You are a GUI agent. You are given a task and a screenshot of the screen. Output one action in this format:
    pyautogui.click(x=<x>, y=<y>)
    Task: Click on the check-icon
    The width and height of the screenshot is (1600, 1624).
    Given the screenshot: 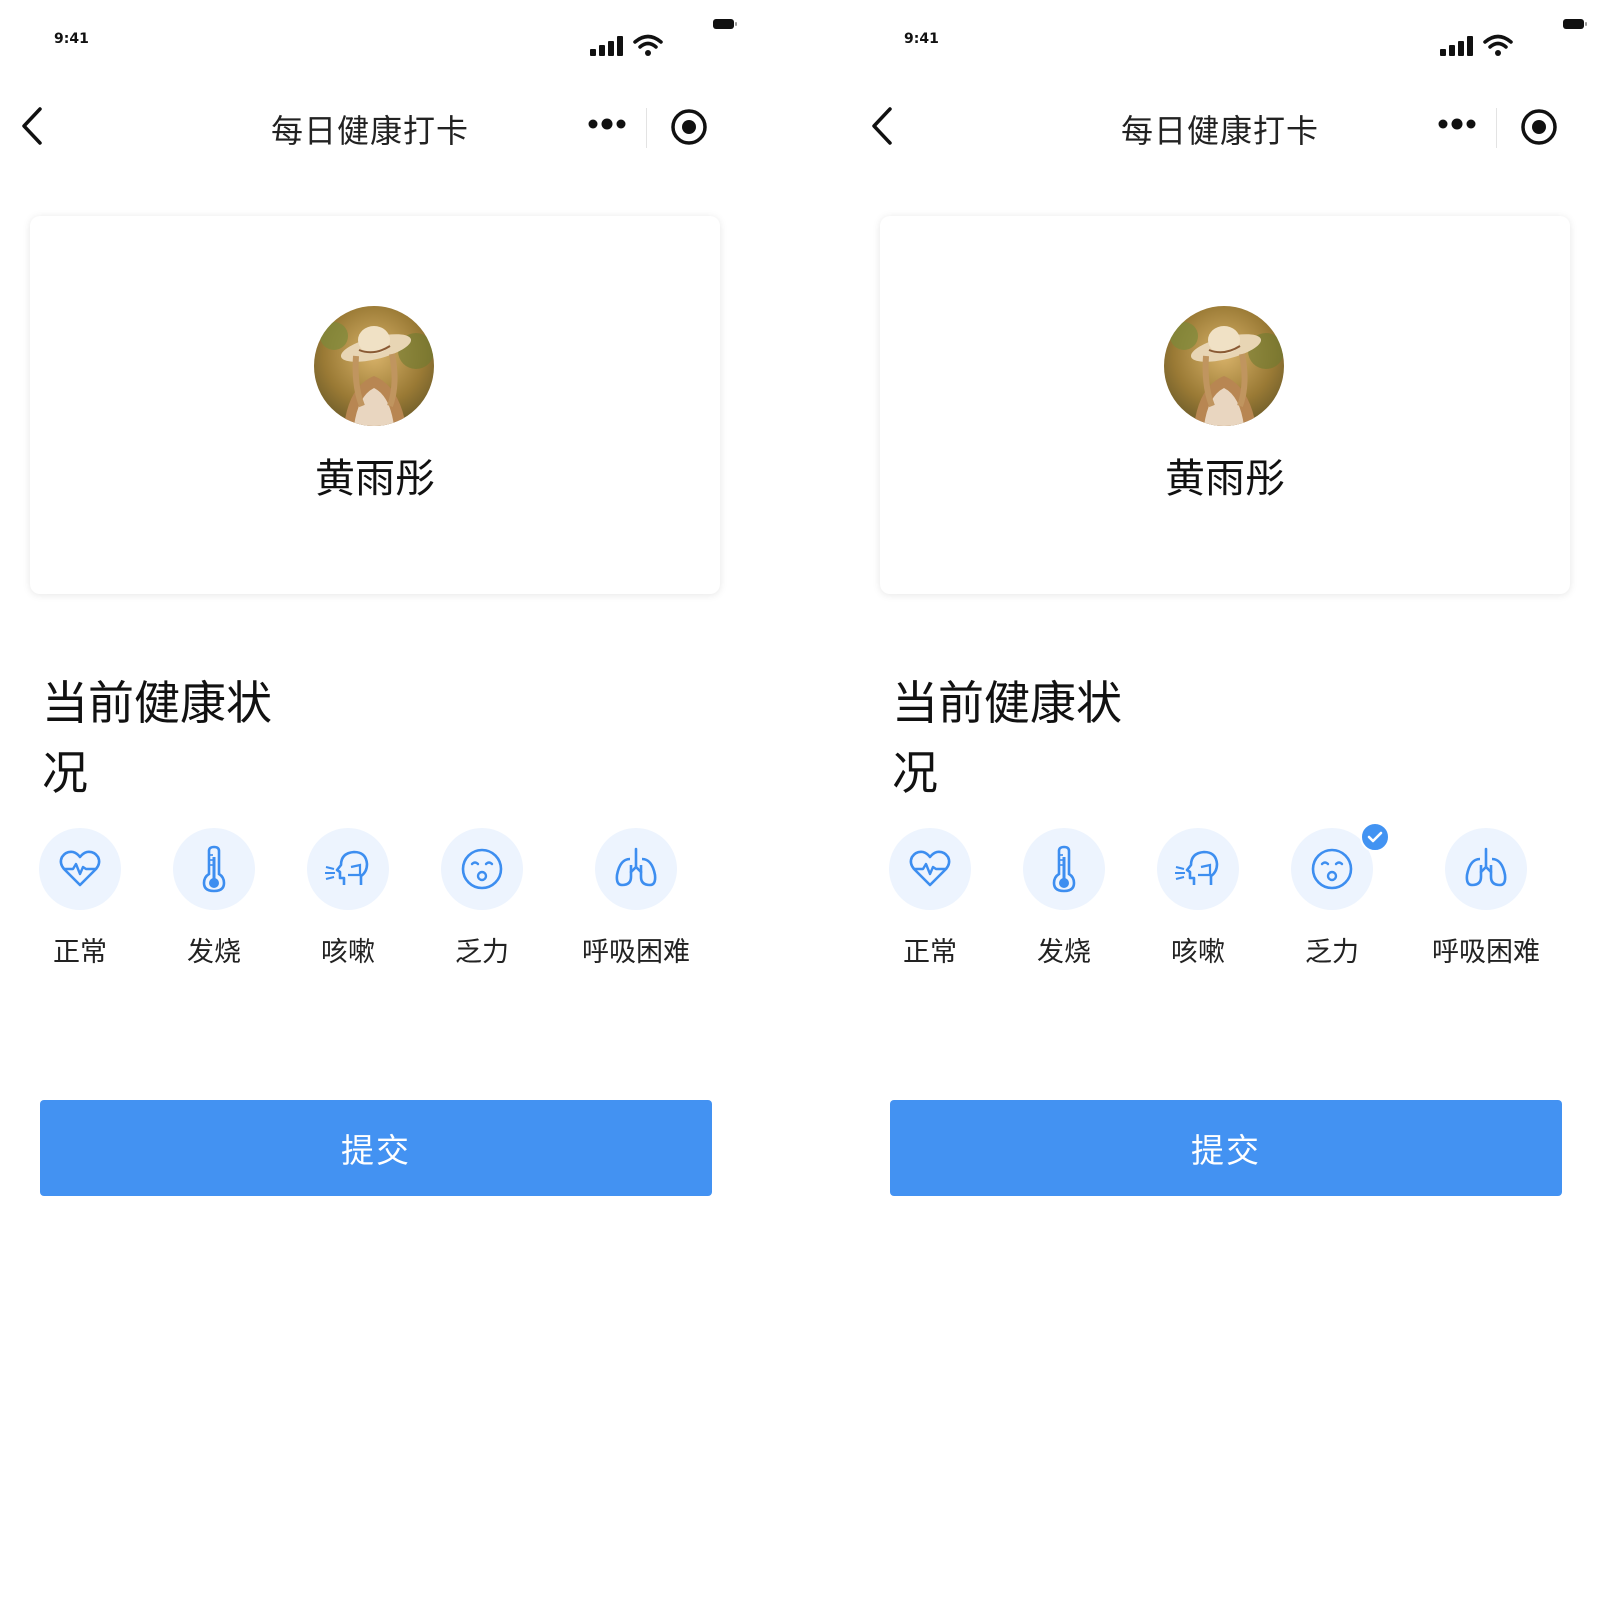 What is the action you would take?
    pyautogui.click(x=1375, y=837)
    